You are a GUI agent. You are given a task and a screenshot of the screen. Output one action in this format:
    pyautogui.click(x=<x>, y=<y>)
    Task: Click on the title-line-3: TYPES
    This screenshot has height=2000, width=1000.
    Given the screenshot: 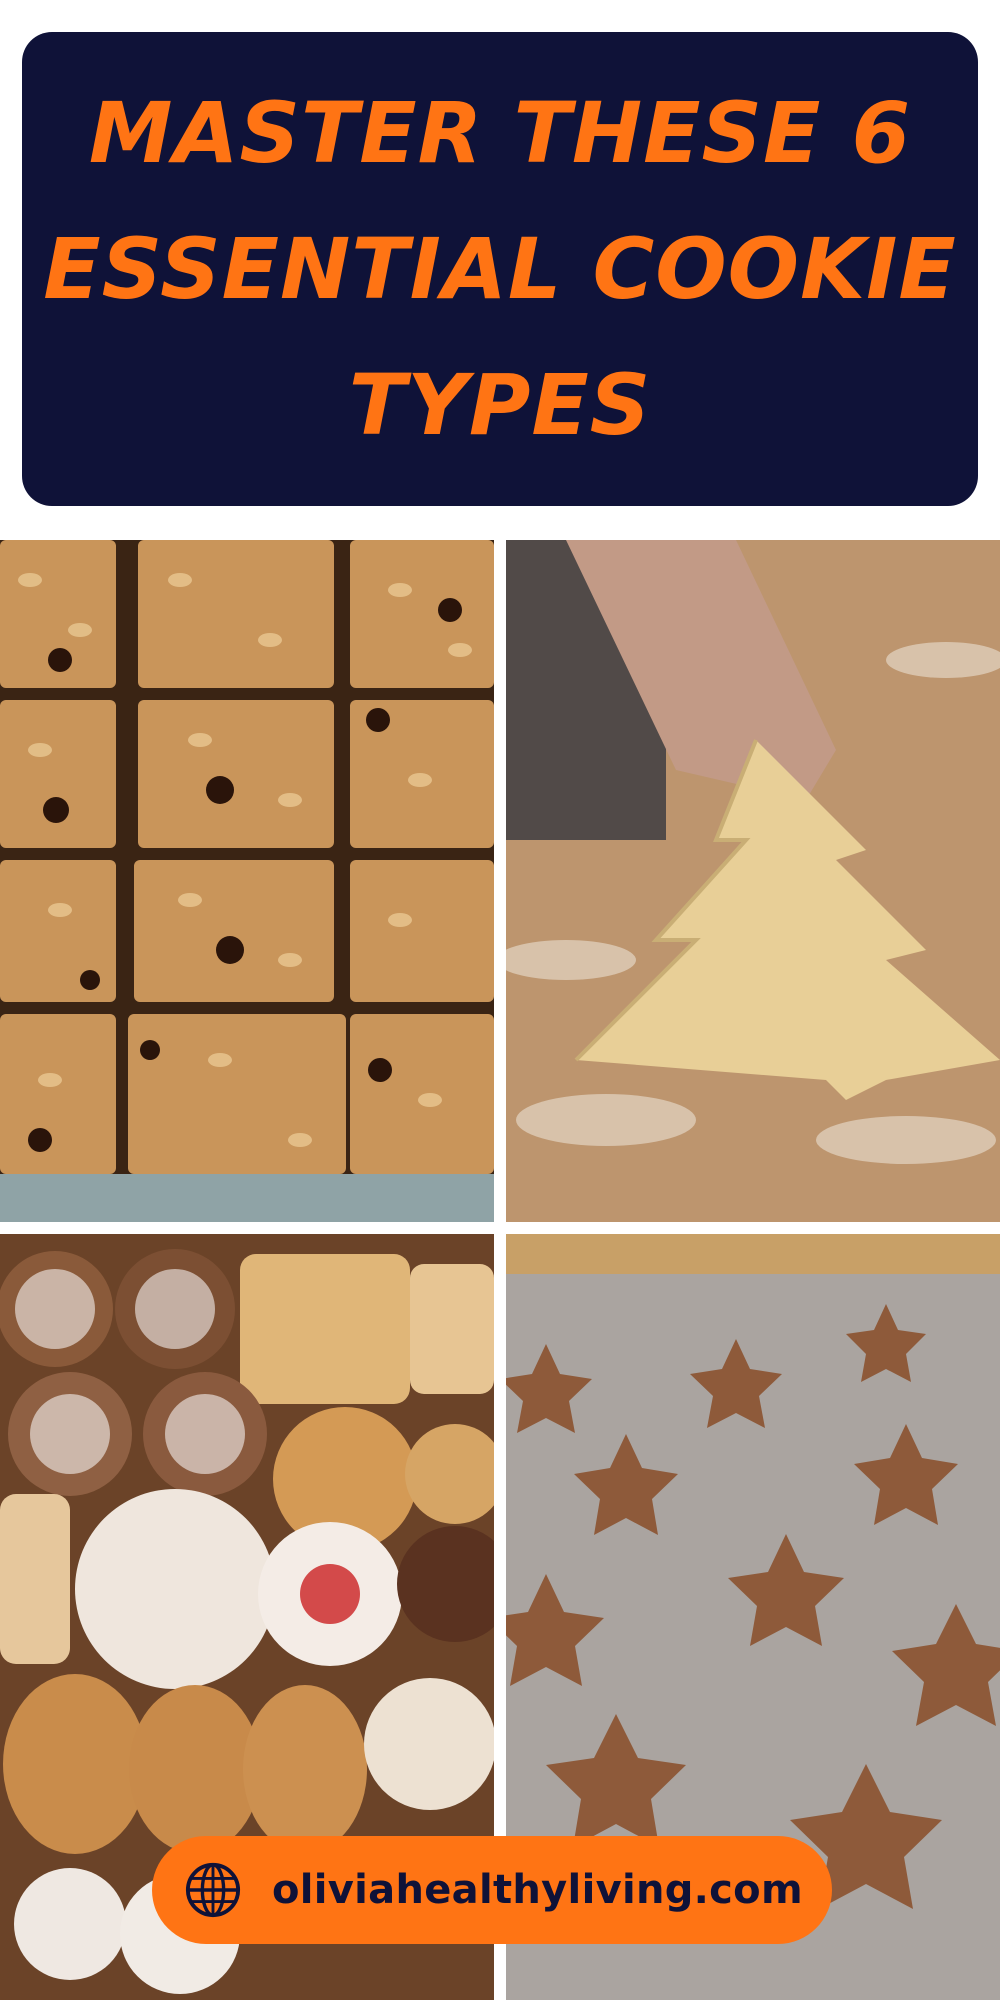 What is the action you would take?
    pyautogui.click(x=500, y=405)
    